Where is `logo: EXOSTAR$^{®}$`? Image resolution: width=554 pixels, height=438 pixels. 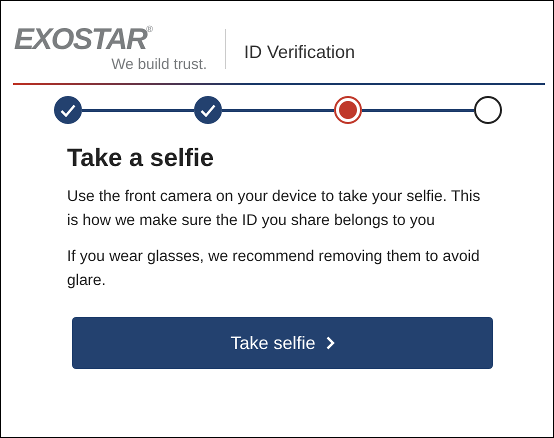 logo: EXOSTAR$^{®}$ is located at coordinates (83, 39).